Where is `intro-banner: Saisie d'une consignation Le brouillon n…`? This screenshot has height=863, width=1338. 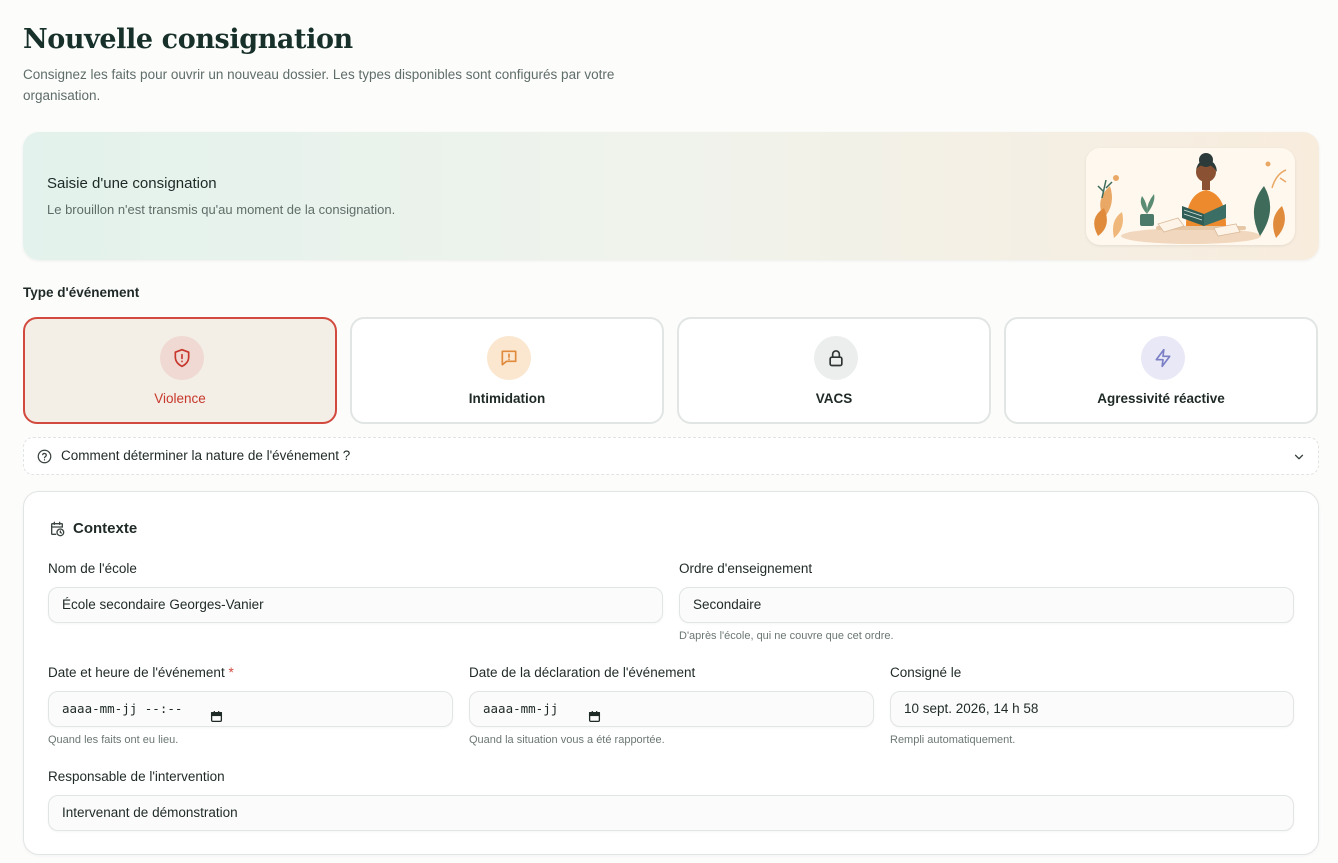
intro-banner: Saisie d'une consignation Le brouillon n… is located at coordinates (671, 196).